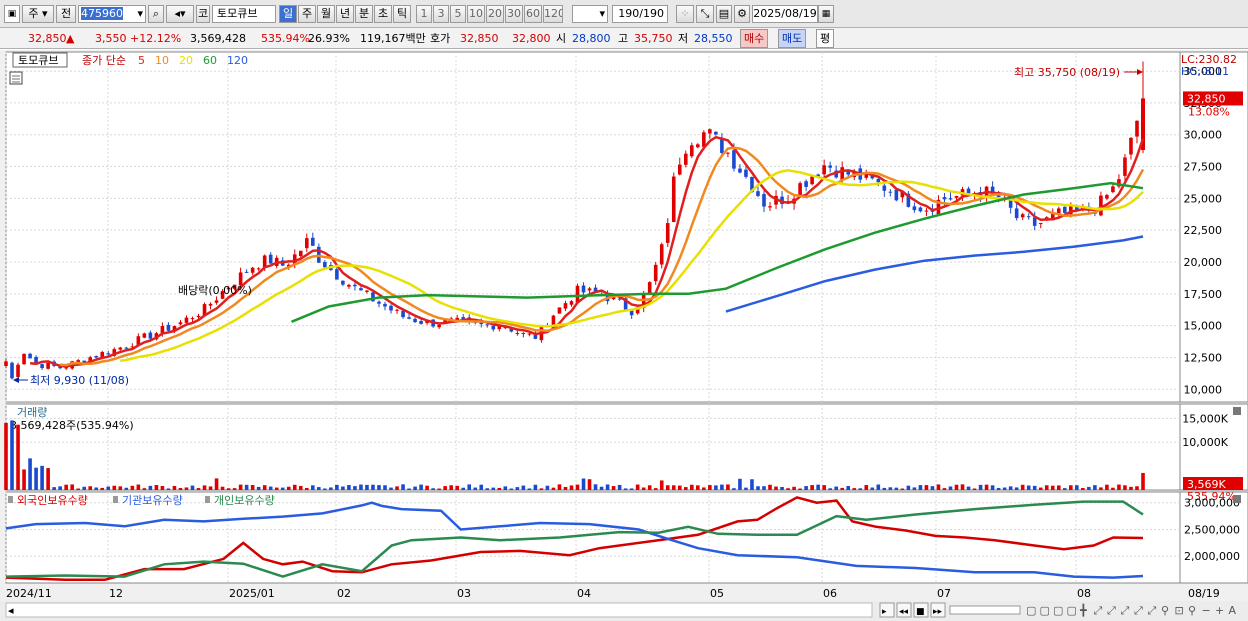 The image size is (1248, 621). I want to click on draw-icon: ⤡, so click(705, 14).